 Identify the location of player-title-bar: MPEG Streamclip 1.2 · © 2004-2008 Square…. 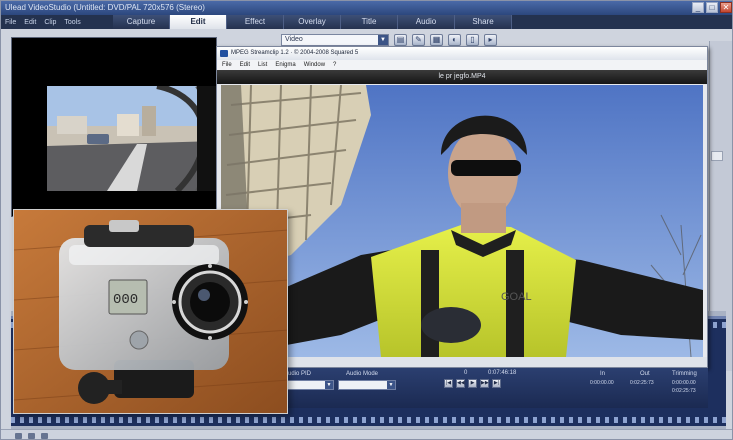
(462, 53).